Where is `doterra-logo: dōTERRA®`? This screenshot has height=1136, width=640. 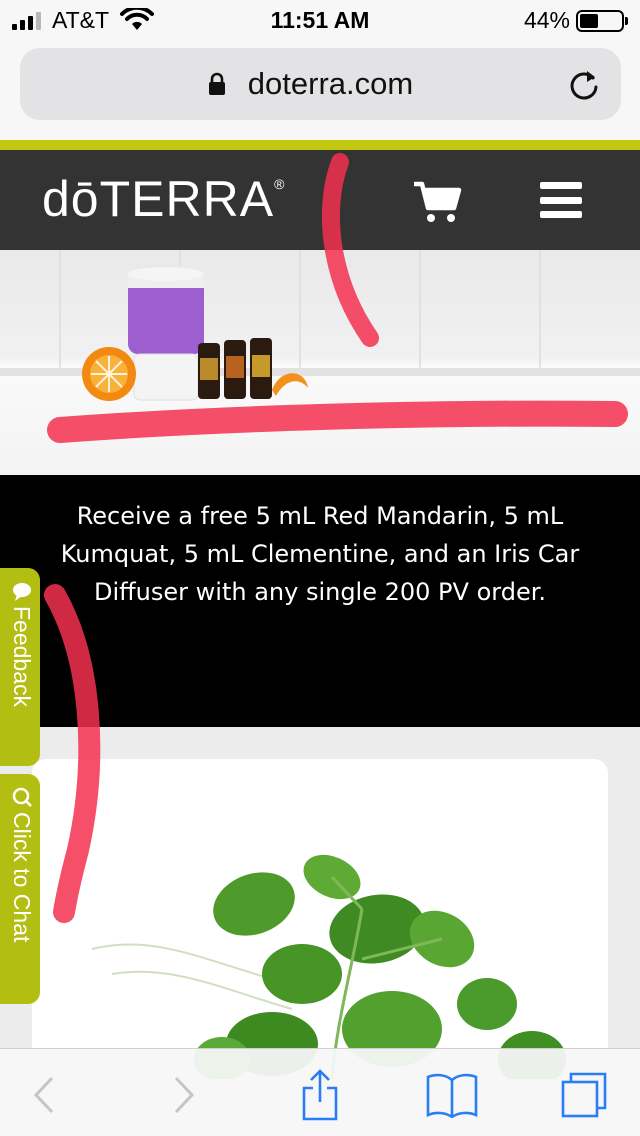
doterra-logo: dōTERRA® is located at coordinates (163, 199).